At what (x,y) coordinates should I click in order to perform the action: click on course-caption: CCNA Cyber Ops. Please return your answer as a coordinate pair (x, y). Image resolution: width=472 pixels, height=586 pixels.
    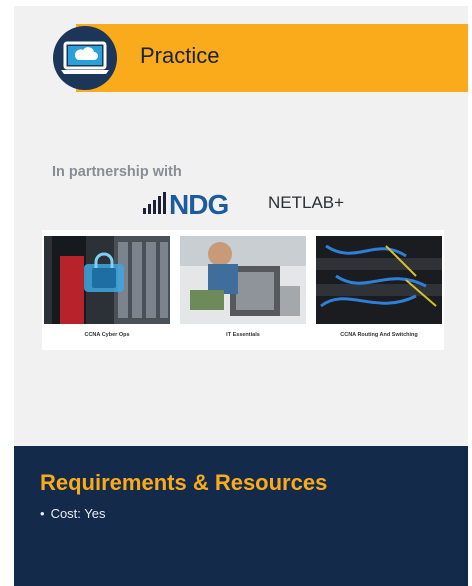
    Looking at the image, I should click on (107, 335).